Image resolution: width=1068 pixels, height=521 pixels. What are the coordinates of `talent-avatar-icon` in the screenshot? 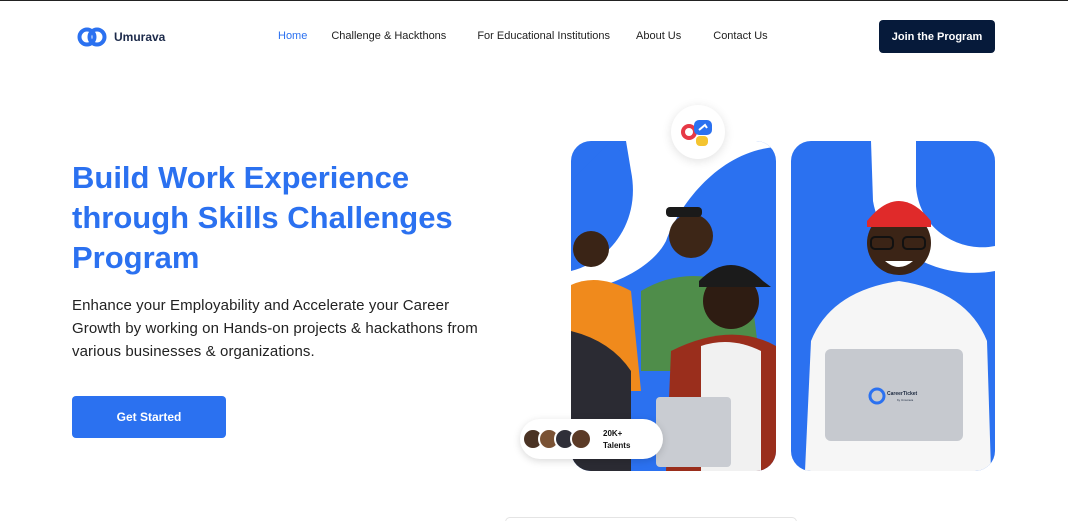 It's located at (581, 439).